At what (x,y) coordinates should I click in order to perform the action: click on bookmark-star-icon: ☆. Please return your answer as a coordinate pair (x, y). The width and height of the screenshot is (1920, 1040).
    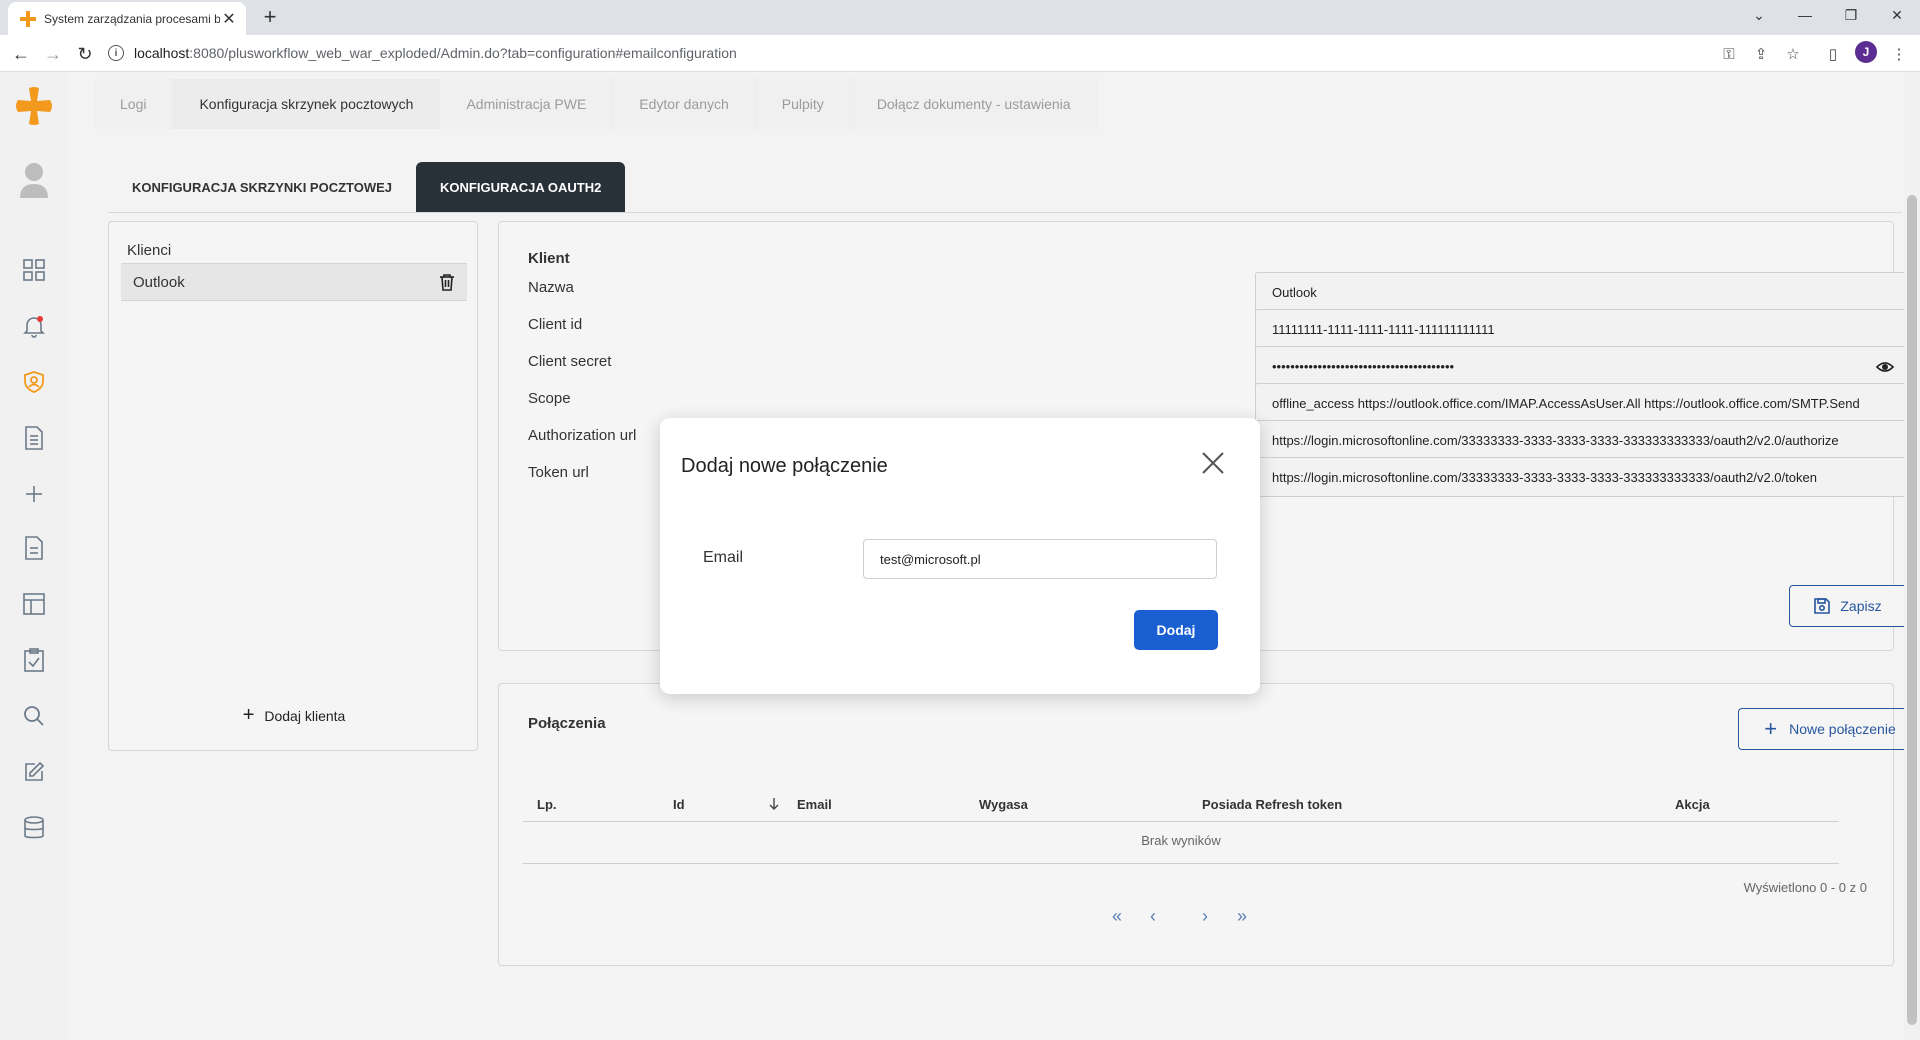
    Looking at the image, I should click on (1793, 54).